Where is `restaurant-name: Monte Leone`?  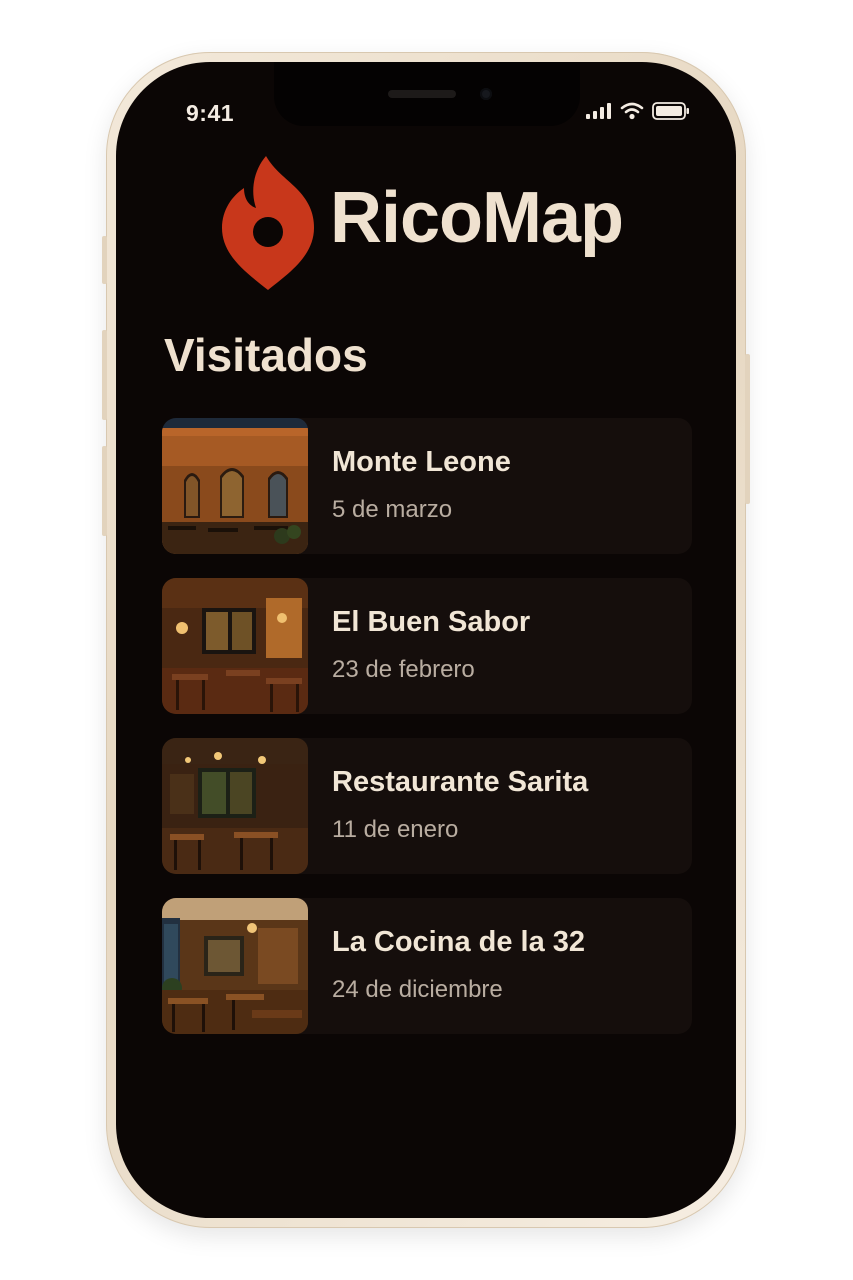 restaurant-name: Monte Leone is located at coordinates (421, 462).